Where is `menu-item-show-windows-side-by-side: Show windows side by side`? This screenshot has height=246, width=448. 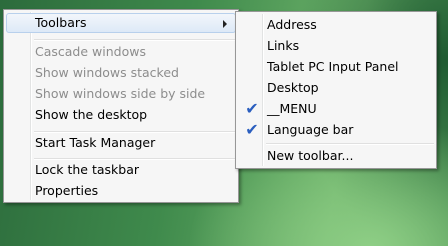
menu-item-show-windows-side-by-side: Show windows side by side is located at coordinates (121, 94).